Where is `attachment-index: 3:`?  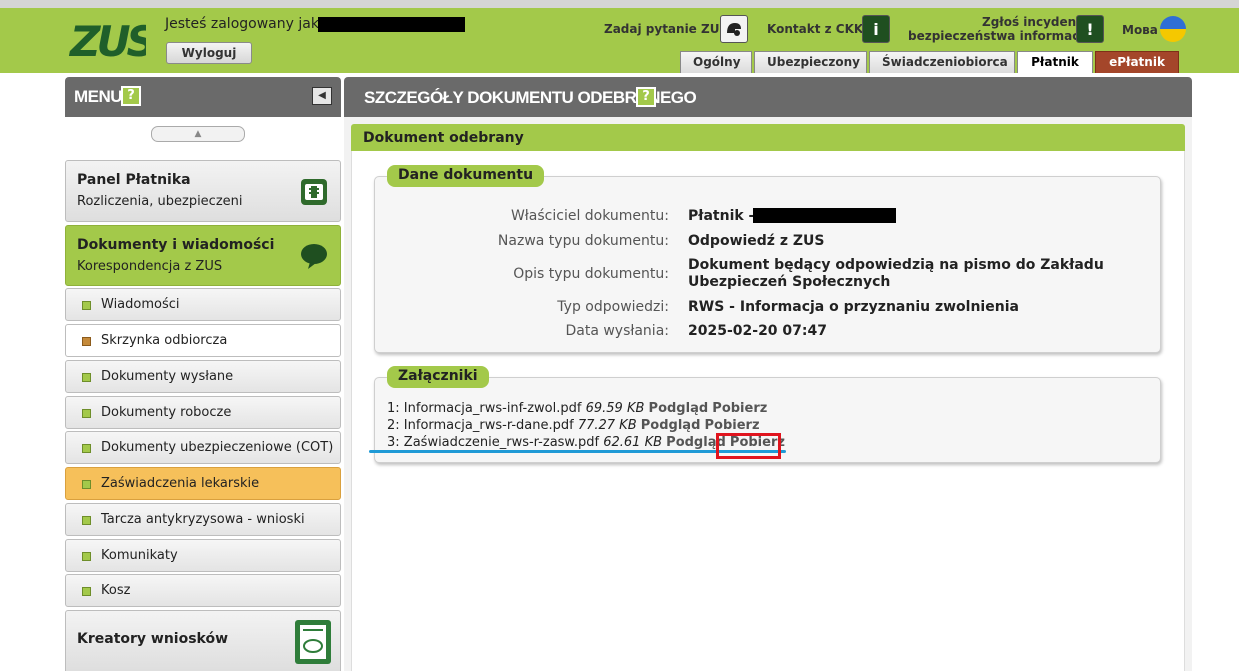
attachment-index: 3: is located at coordinates (393, 442).